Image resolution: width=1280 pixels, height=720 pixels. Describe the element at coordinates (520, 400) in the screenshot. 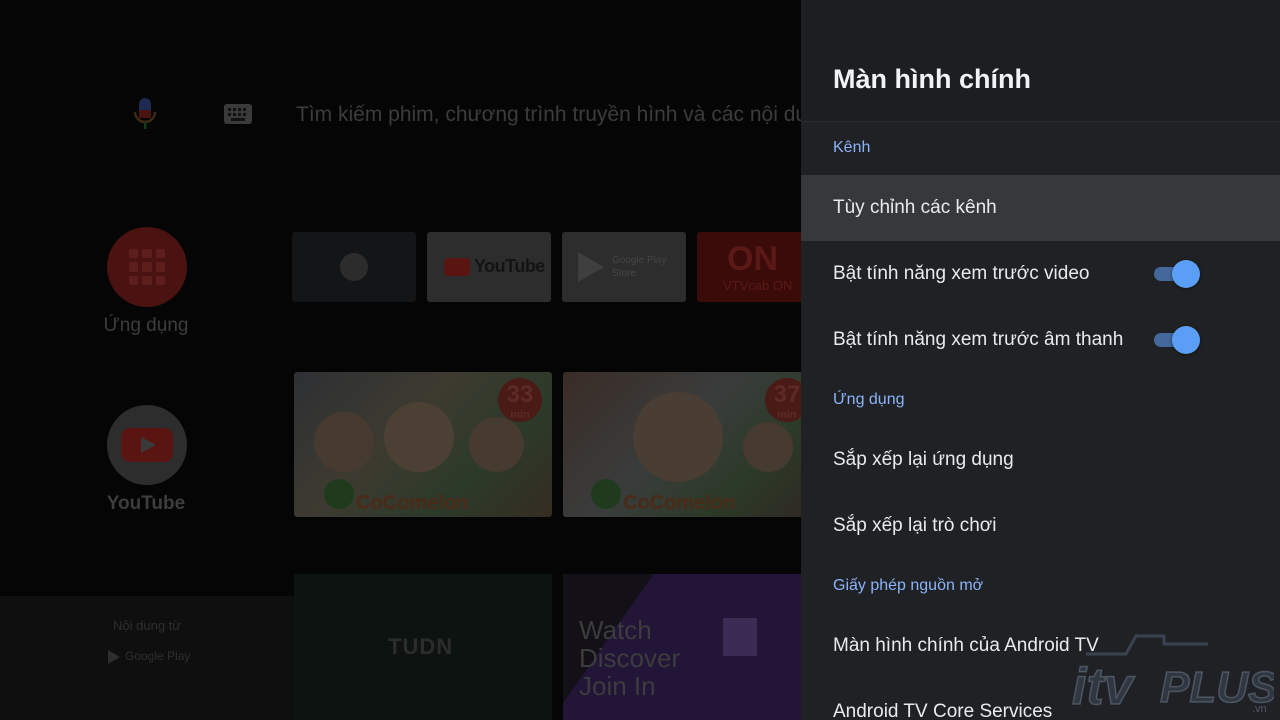

I see `duration-badge: 33 min` at that location.